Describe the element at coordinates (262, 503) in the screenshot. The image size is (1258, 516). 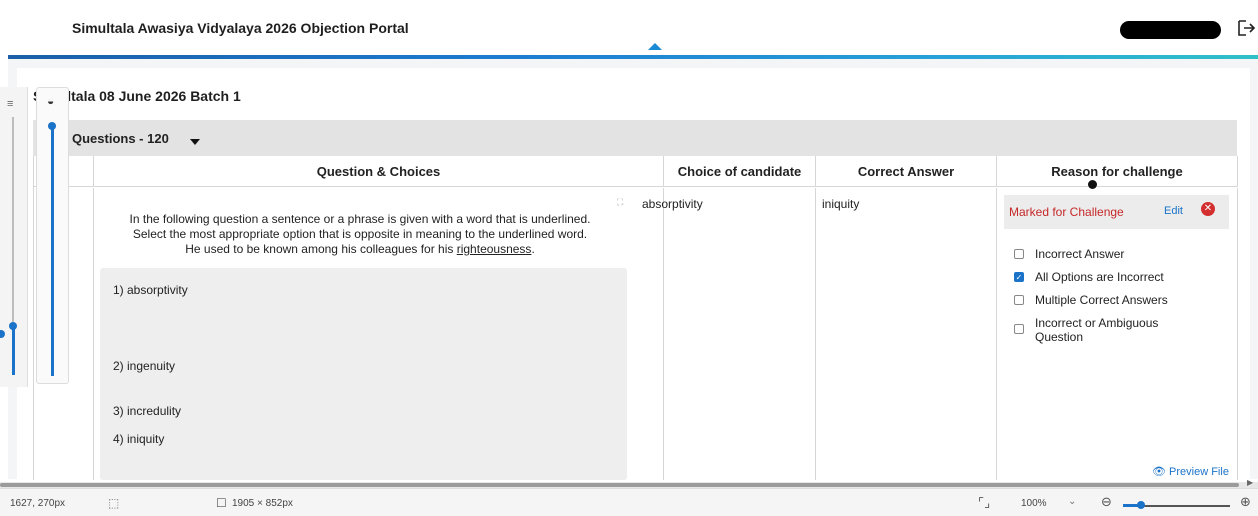
I see `image-dimensions: 1905 × 852px` at that location.